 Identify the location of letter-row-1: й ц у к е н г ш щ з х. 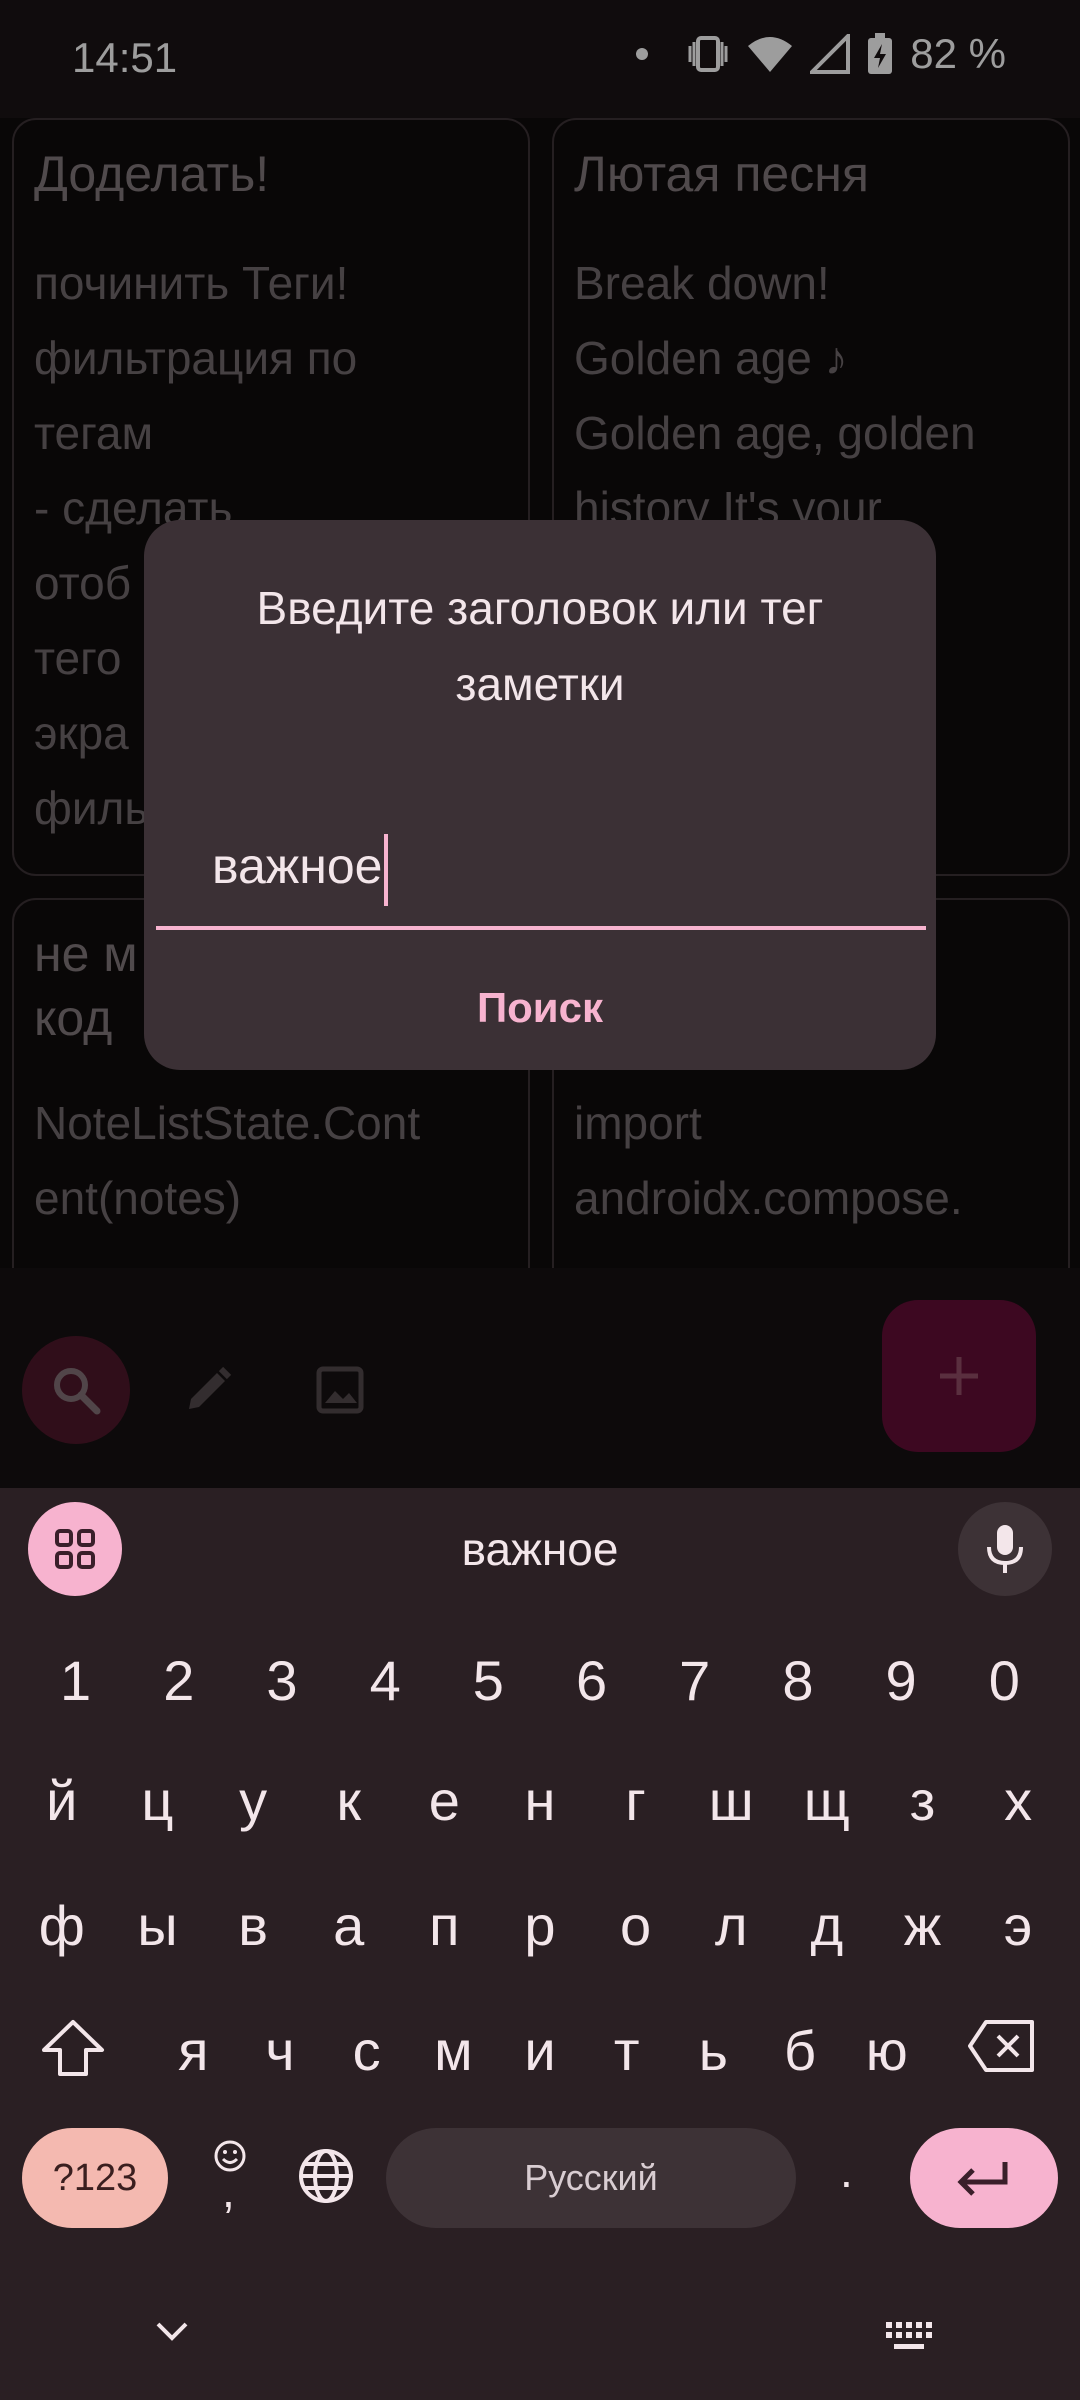
(540, 1800).